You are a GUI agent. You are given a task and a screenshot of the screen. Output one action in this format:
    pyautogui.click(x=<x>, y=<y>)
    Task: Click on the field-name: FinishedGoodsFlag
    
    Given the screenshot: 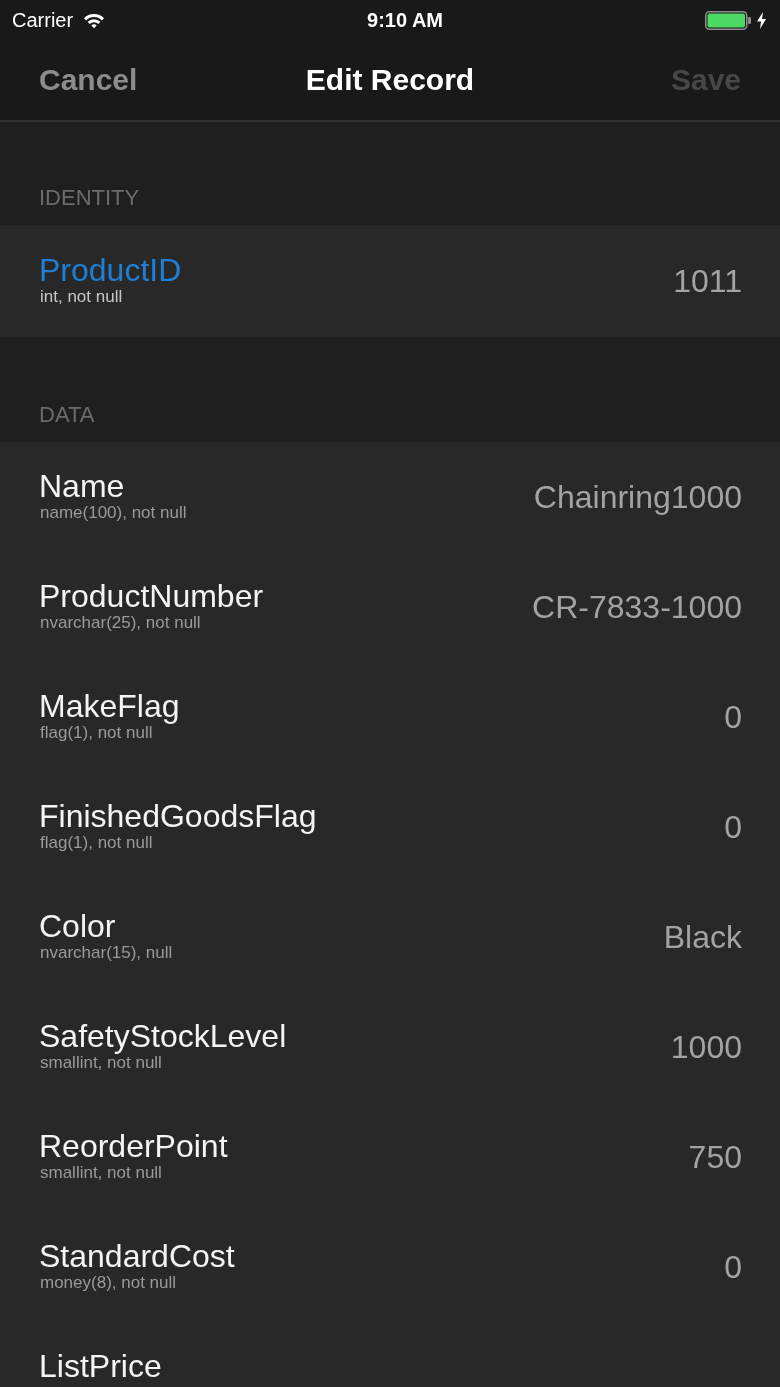 What is the action you would take?
    pyautogui.click(x=178, y=816)
    